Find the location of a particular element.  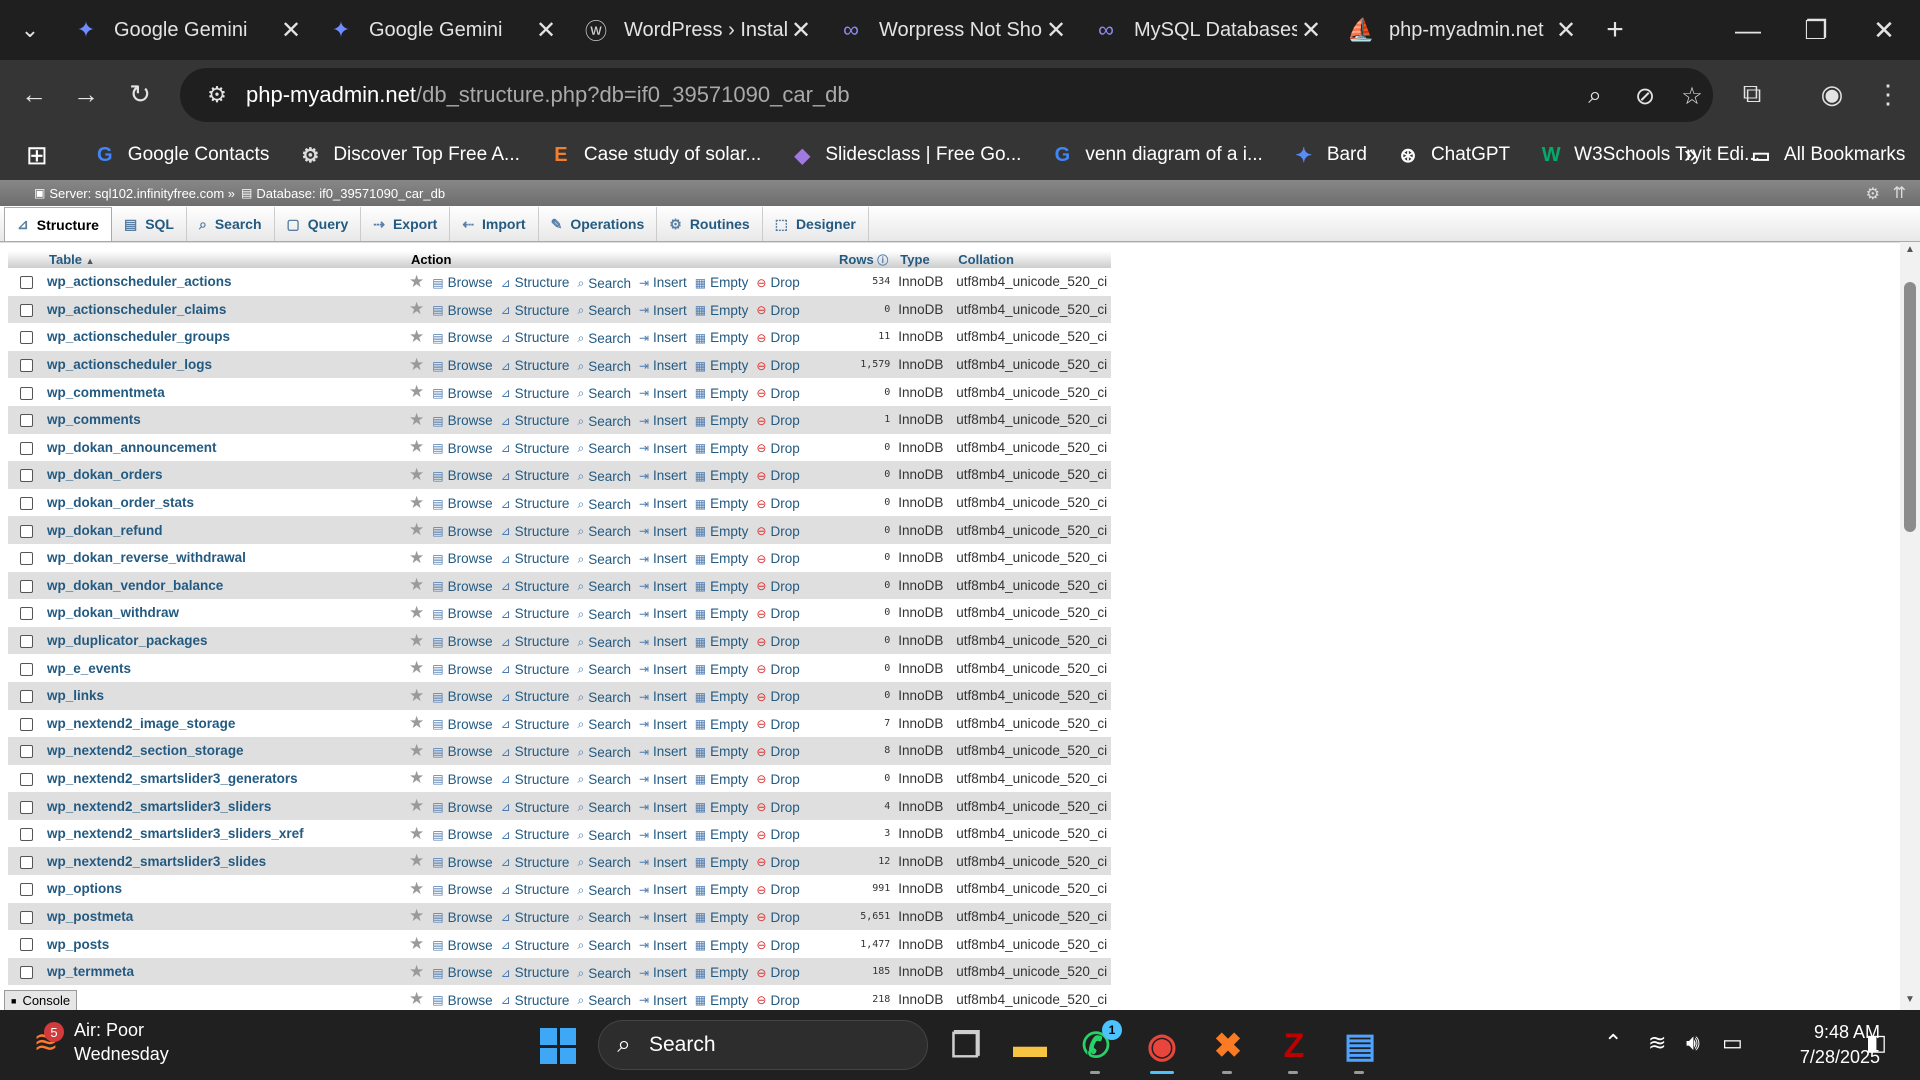

scroll-down-icon: ▼ is located at coordinates (1910, 1001).